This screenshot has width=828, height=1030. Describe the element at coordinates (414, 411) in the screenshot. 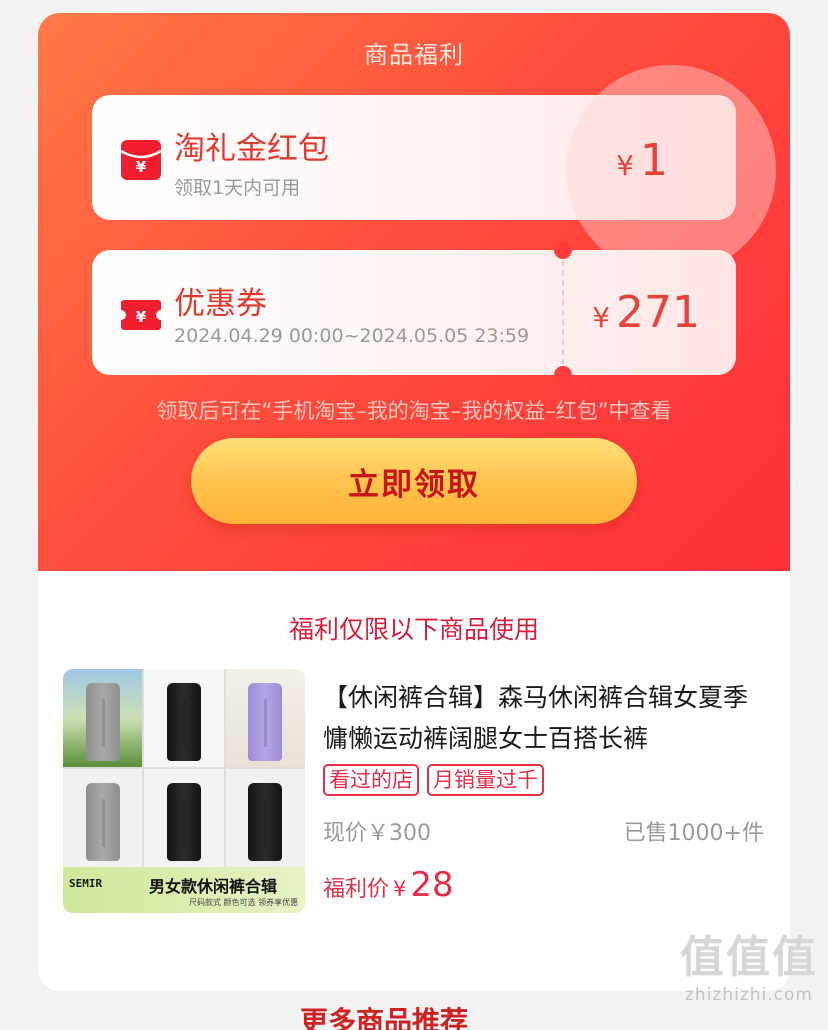

I see `claim-tip: 领取后可在“手机淘宝–我的淘宝–我的权益–红包”中查看` at that location.